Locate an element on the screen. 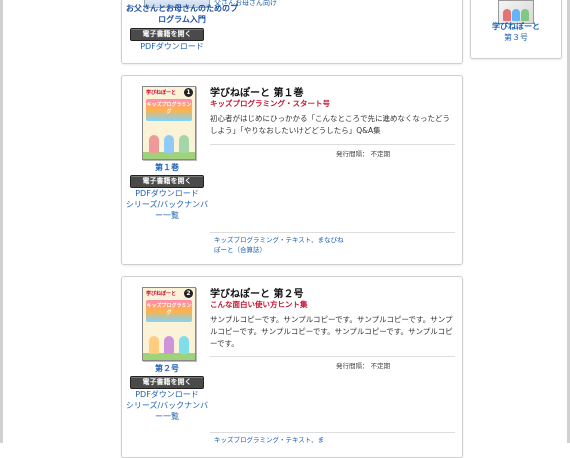 The width and height of the screenshot is (570, 458). side-title-line1: 学びねぽーと is located at coordinates (516, 26).